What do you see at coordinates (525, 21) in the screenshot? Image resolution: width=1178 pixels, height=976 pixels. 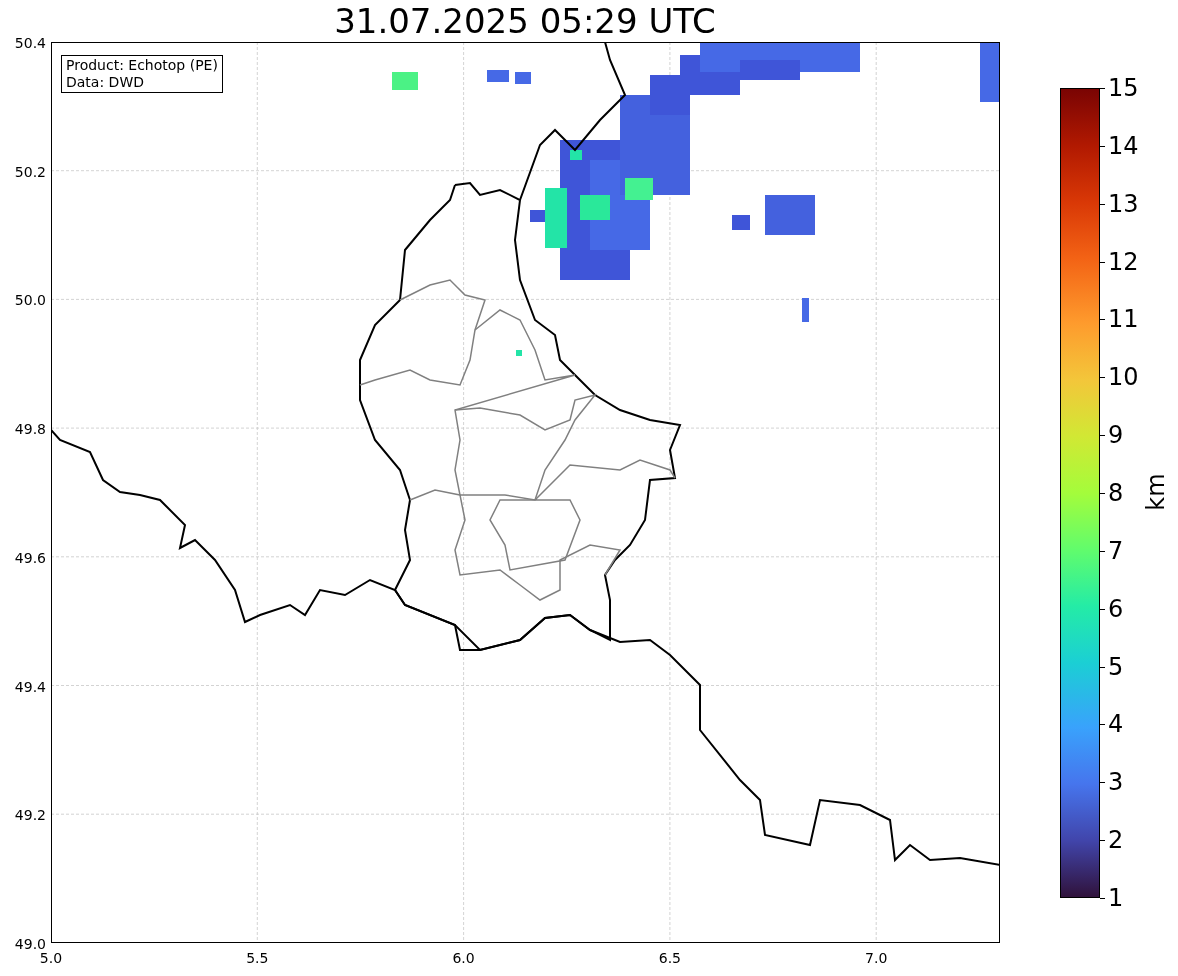 I see `chart-title: 31.07.2025 05:29 UTC` at bounding box center [525, 21].